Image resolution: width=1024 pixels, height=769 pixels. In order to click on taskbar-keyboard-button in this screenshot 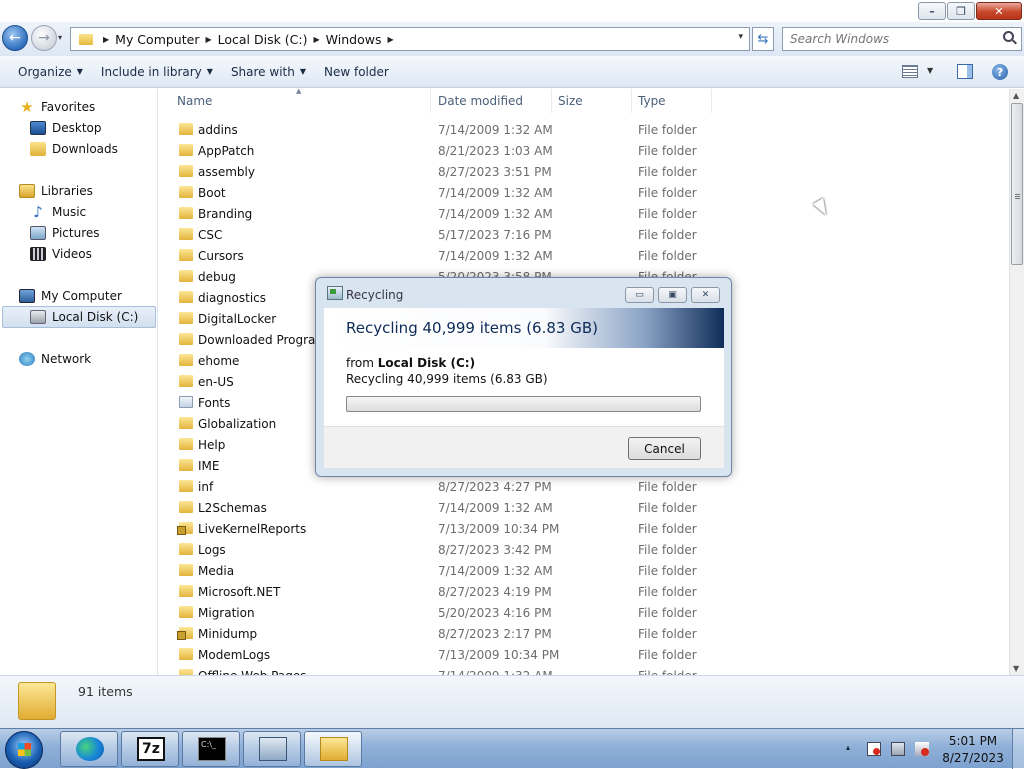, I will do `click(272, 749)`.